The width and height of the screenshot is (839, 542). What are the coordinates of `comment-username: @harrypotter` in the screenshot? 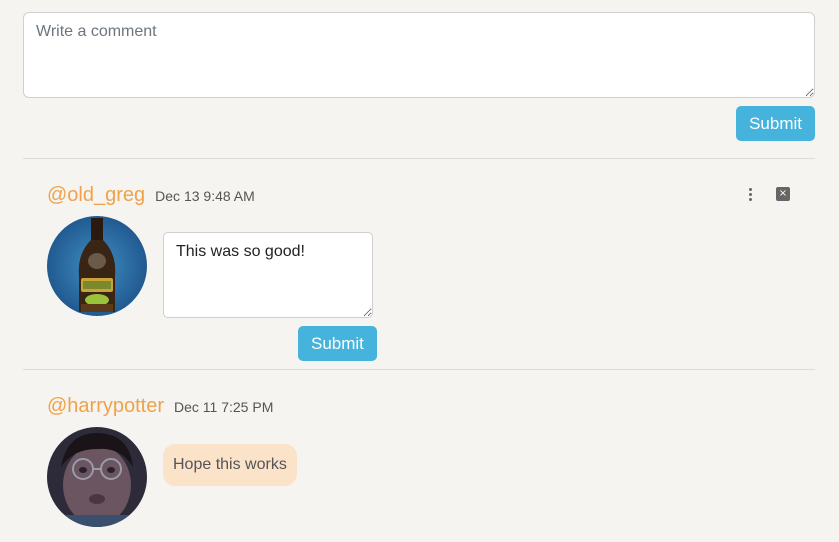 It's located at (105, 406).